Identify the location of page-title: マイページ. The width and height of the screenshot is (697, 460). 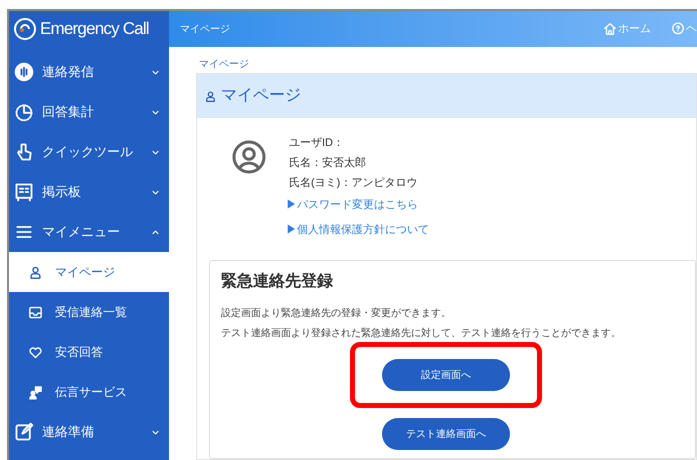
(205, 29).